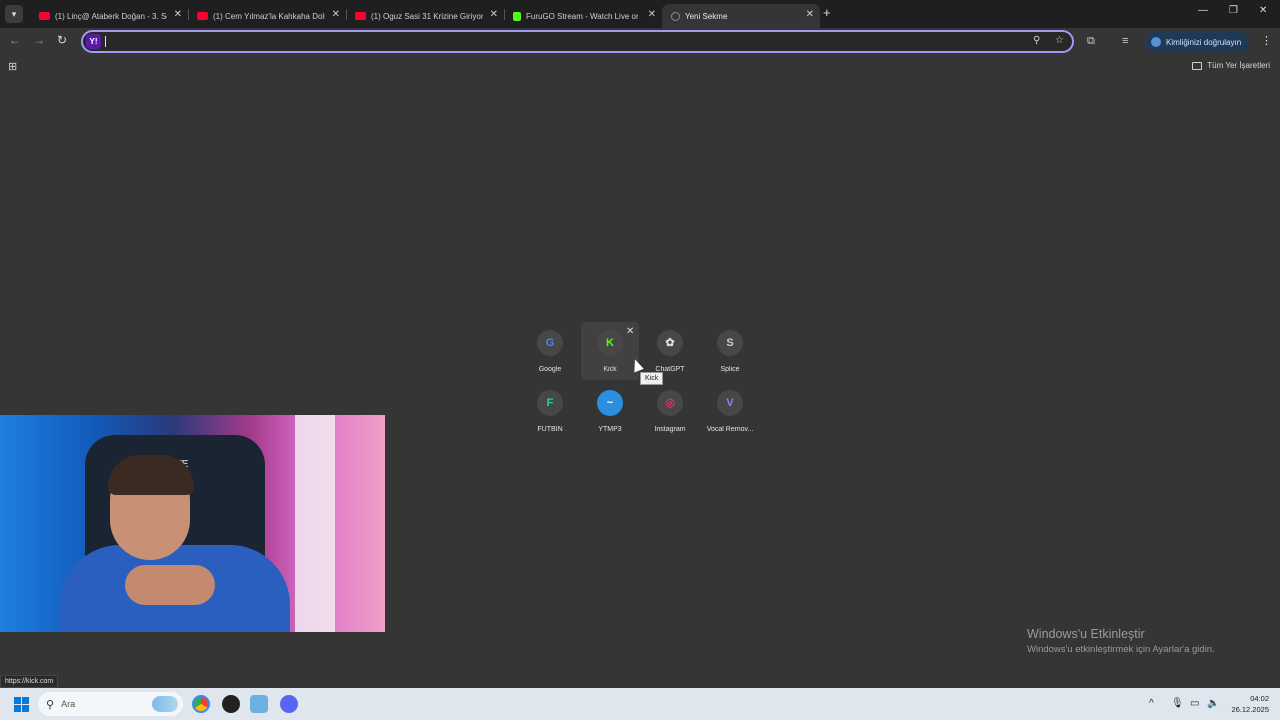 This screenshot has height=720, width=1280. Describe the element at coordinates (730, 369) in the screenshot. I see `shortcut-label: Splice` at that location.